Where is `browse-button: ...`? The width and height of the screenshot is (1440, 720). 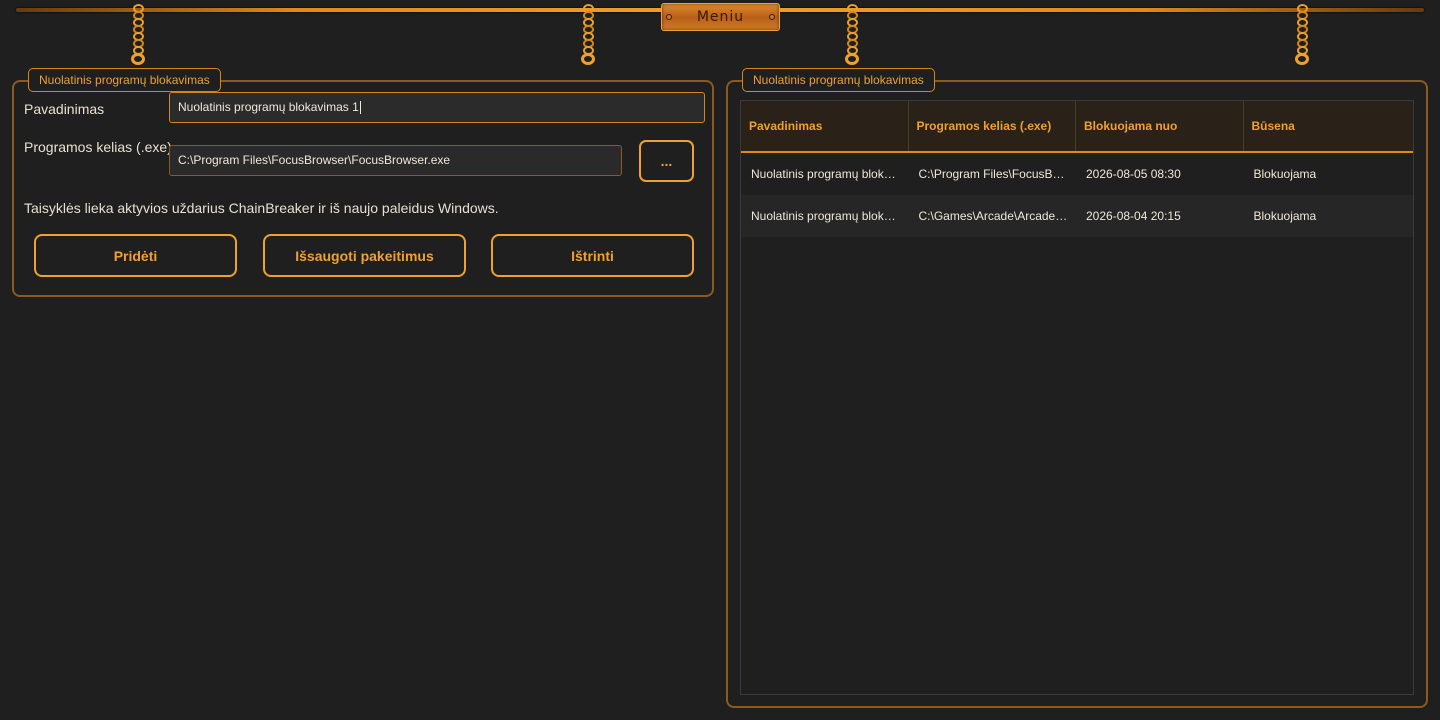 browse-button: ... is located at coordinates (666, 161).